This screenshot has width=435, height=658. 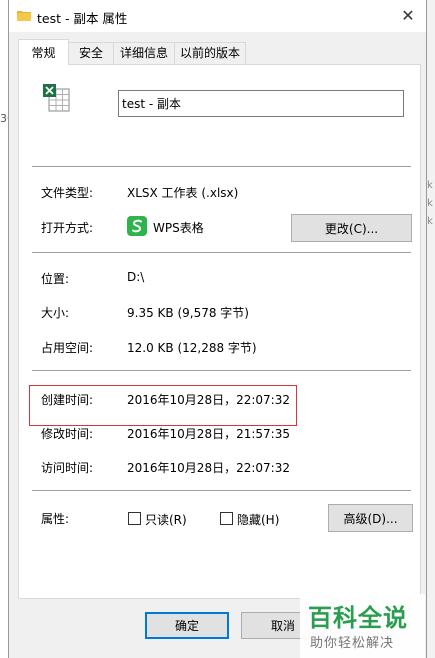 What do you see at coordinates (187, 625) in the screenshot?
I see `ok-button: 确定` at bounding box center [187, 625].